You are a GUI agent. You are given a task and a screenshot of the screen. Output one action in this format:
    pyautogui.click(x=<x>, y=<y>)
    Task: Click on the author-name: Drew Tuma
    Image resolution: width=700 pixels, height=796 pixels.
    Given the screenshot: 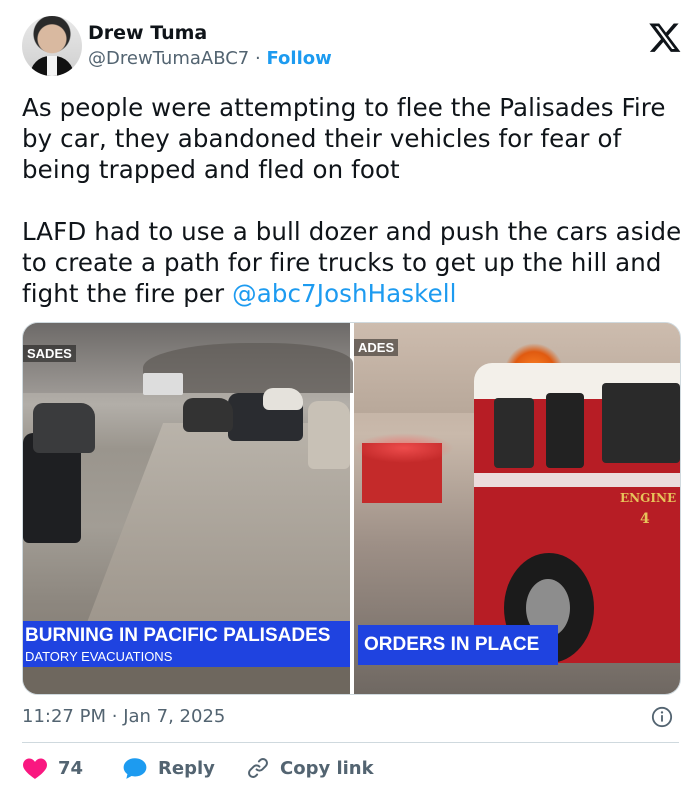 What is the action you would take?
    pyautogui.click(x=147, y=33)
    